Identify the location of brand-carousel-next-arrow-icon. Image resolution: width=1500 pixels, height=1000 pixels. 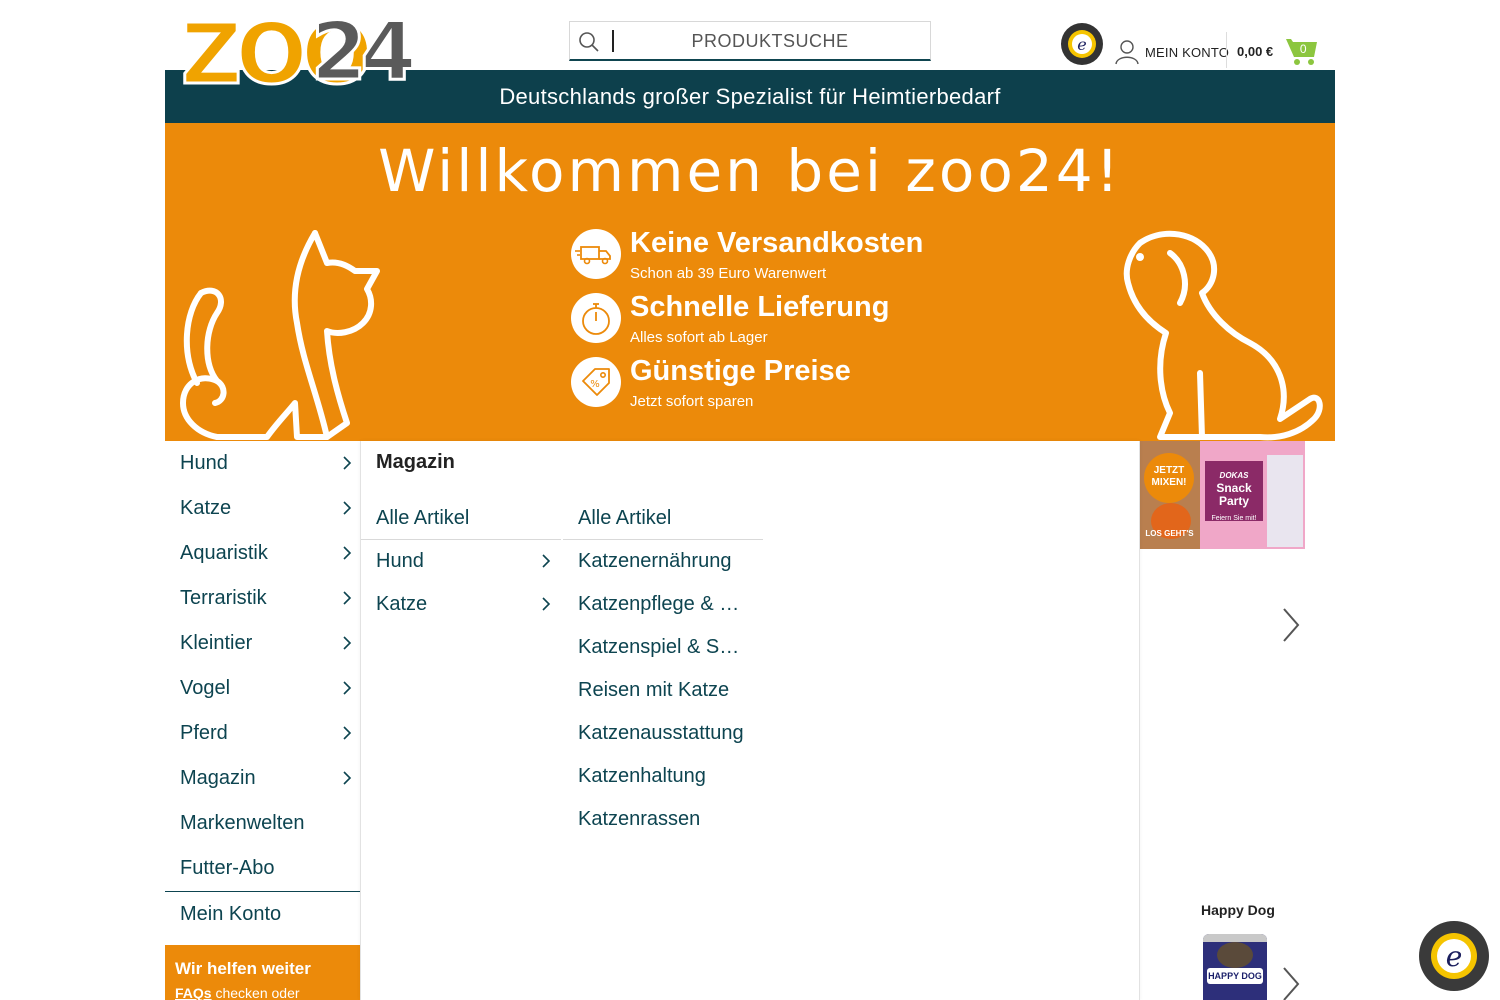
(1291, 983).